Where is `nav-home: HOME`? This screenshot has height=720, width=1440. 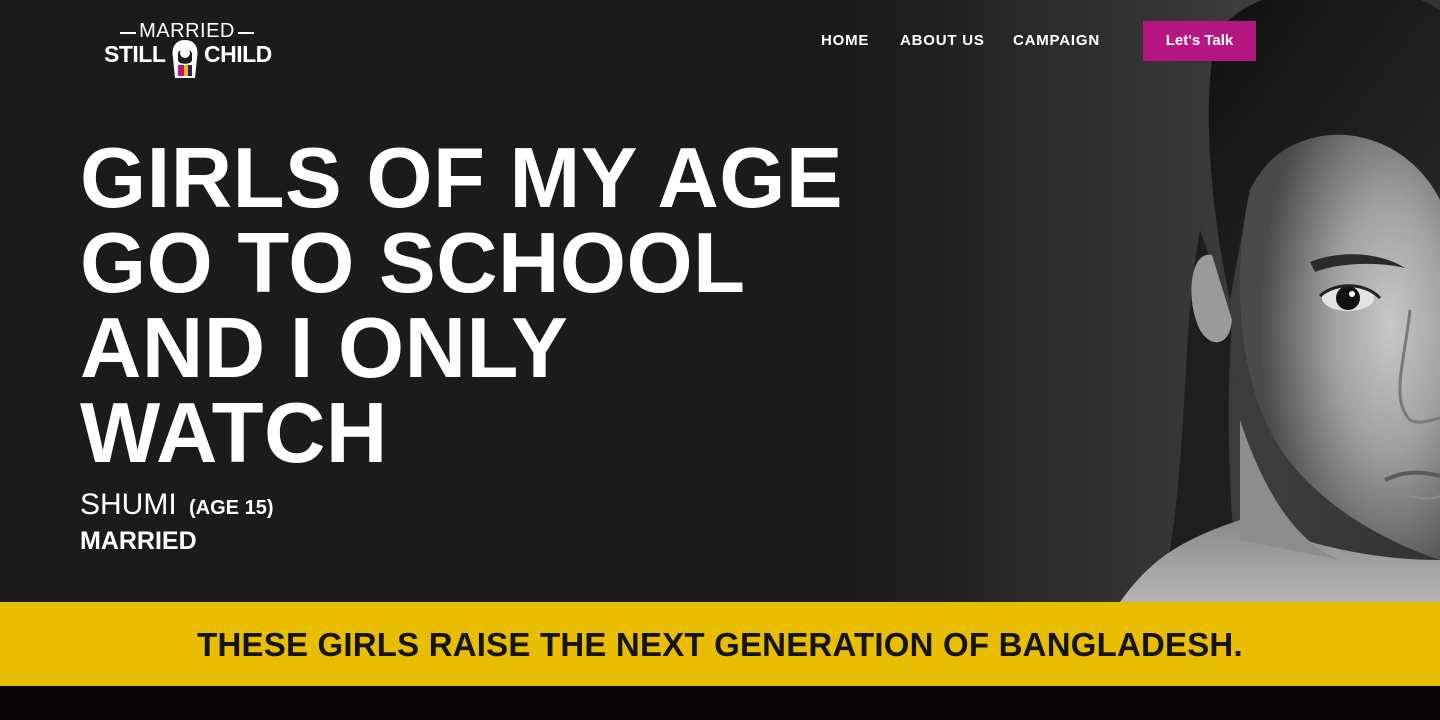 nav-home: HOME is located at coordinates (845, 41).